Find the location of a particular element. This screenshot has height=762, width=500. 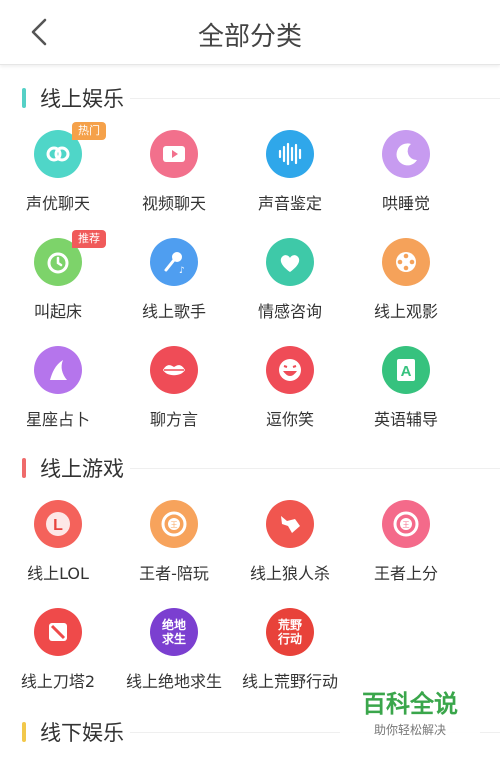

video-chat-icon is located at coordinates (174, 154).